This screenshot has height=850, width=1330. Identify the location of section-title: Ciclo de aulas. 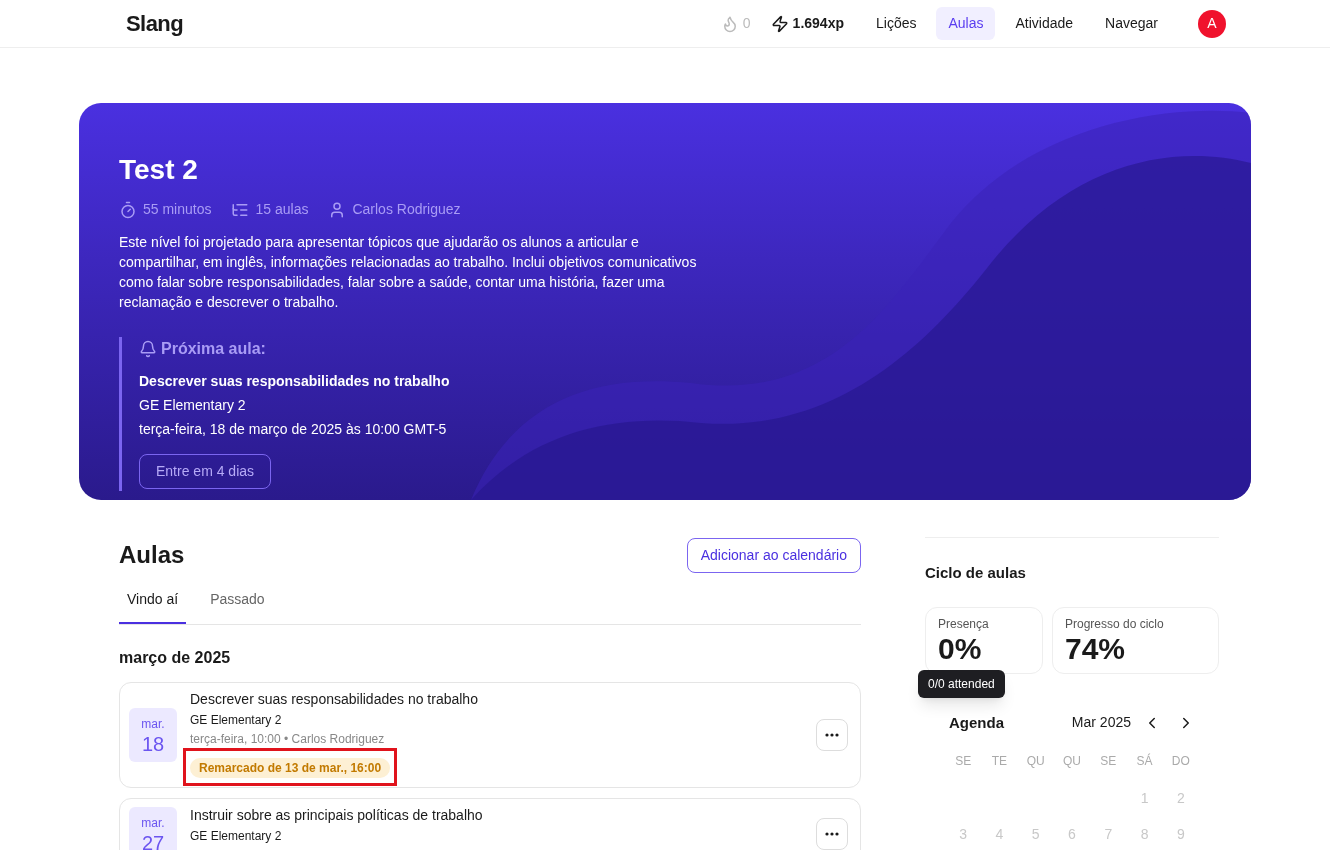
(976, 573).